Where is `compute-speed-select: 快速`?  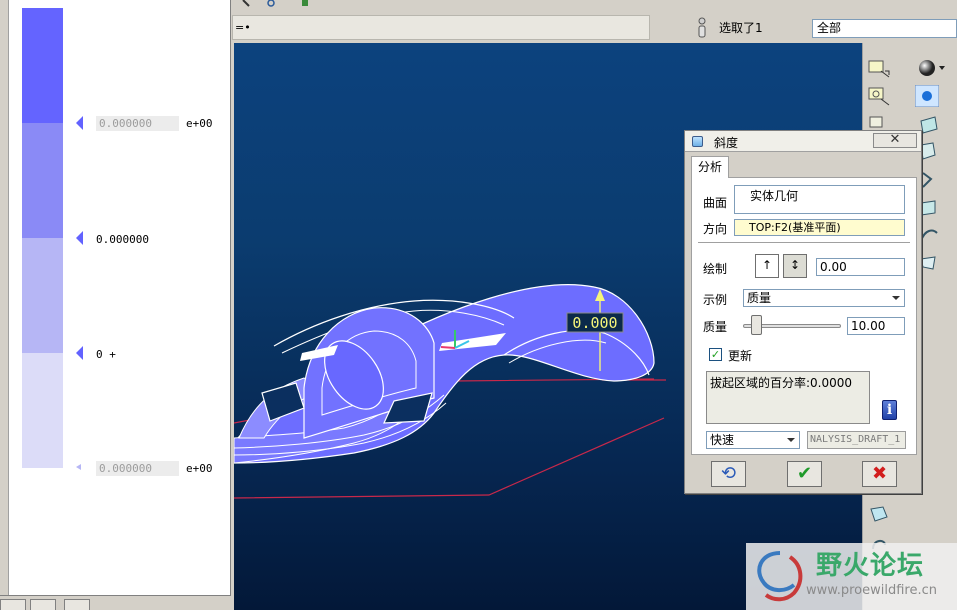 compute-speed-select: 快速 is located at coordinates (753, 440).